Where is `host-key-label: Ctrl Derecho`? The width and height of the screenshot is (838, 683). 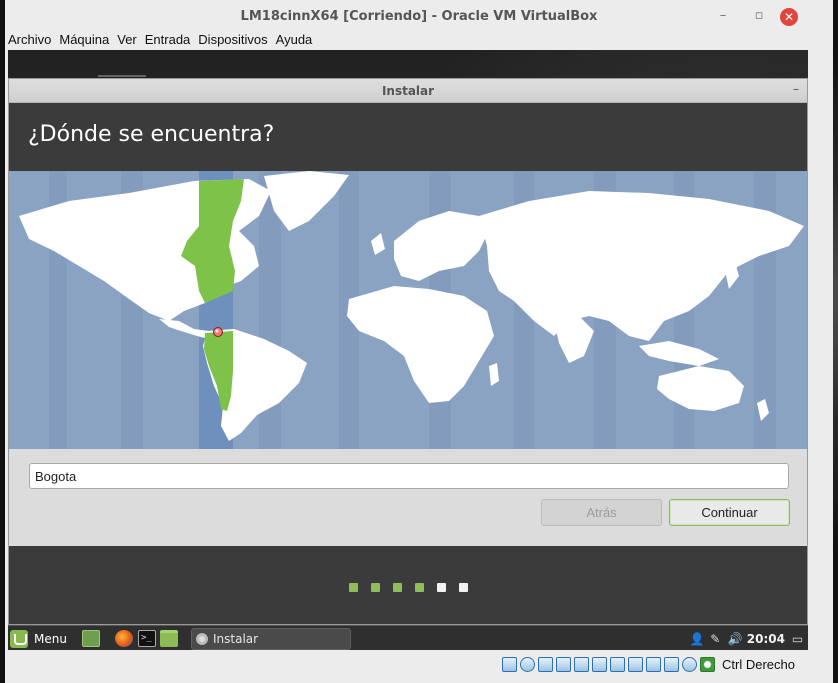 host-key-label: Ctrl Derecho is located at coordinates (758, 664).